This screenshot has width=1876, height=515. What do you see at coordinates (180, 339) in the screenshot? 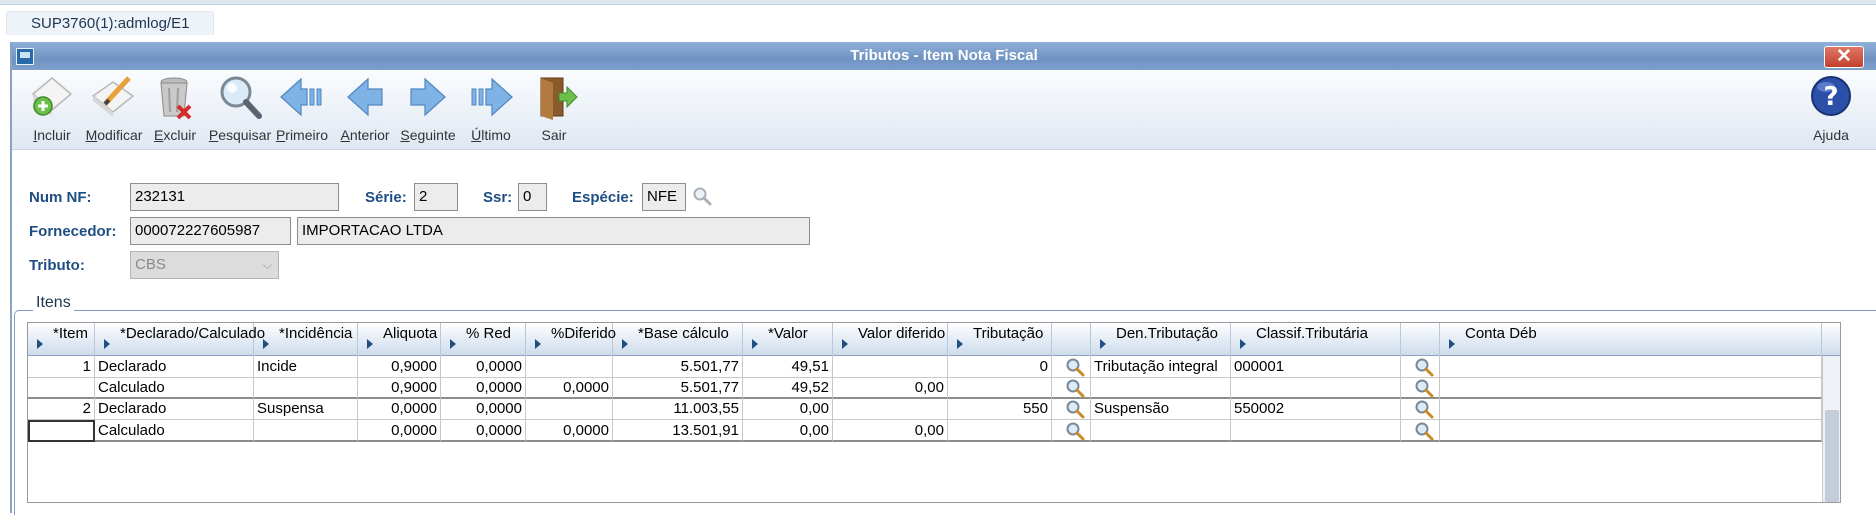
I see `column-header: *Declarado/Calculado` at bounding box center [180, 339].